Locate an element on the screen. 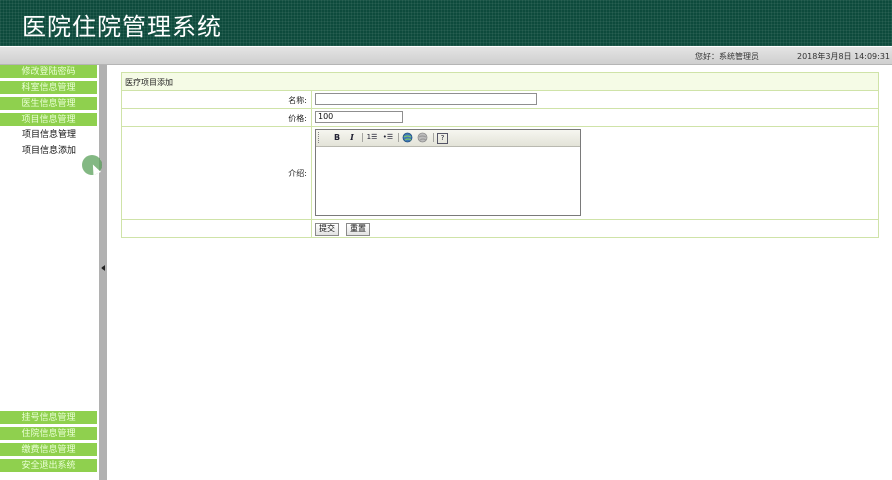 The width and height of the screenshot is (892, 480). editor-toolbar: B I 1☰ •☰ ? is located at coordinates (448, 138).